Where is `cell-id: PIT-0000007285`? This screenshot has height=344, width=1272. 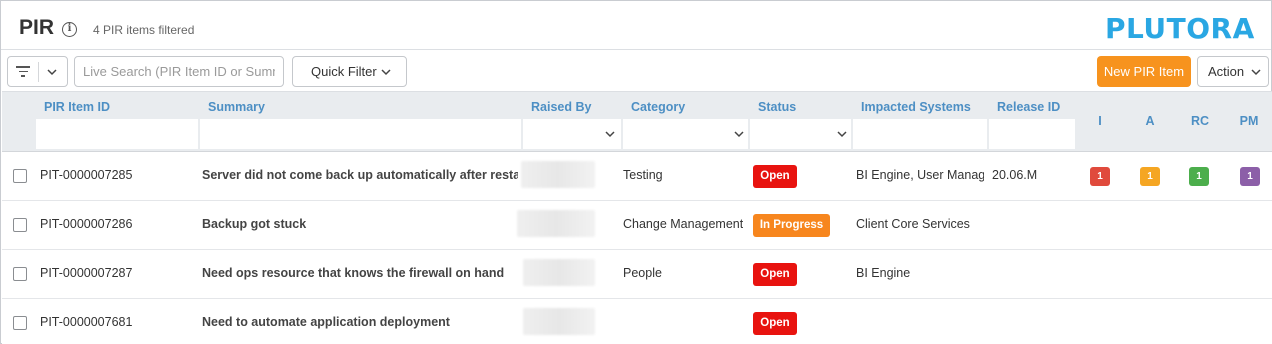 cell-id: PIT-0000007285 is located at coordinates (86, 175).